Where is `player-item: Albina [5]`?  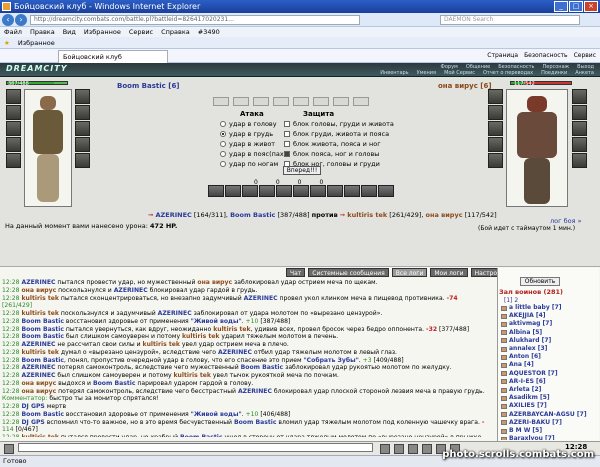
player-item: Albina [5] is located at coordinates (549, 333).